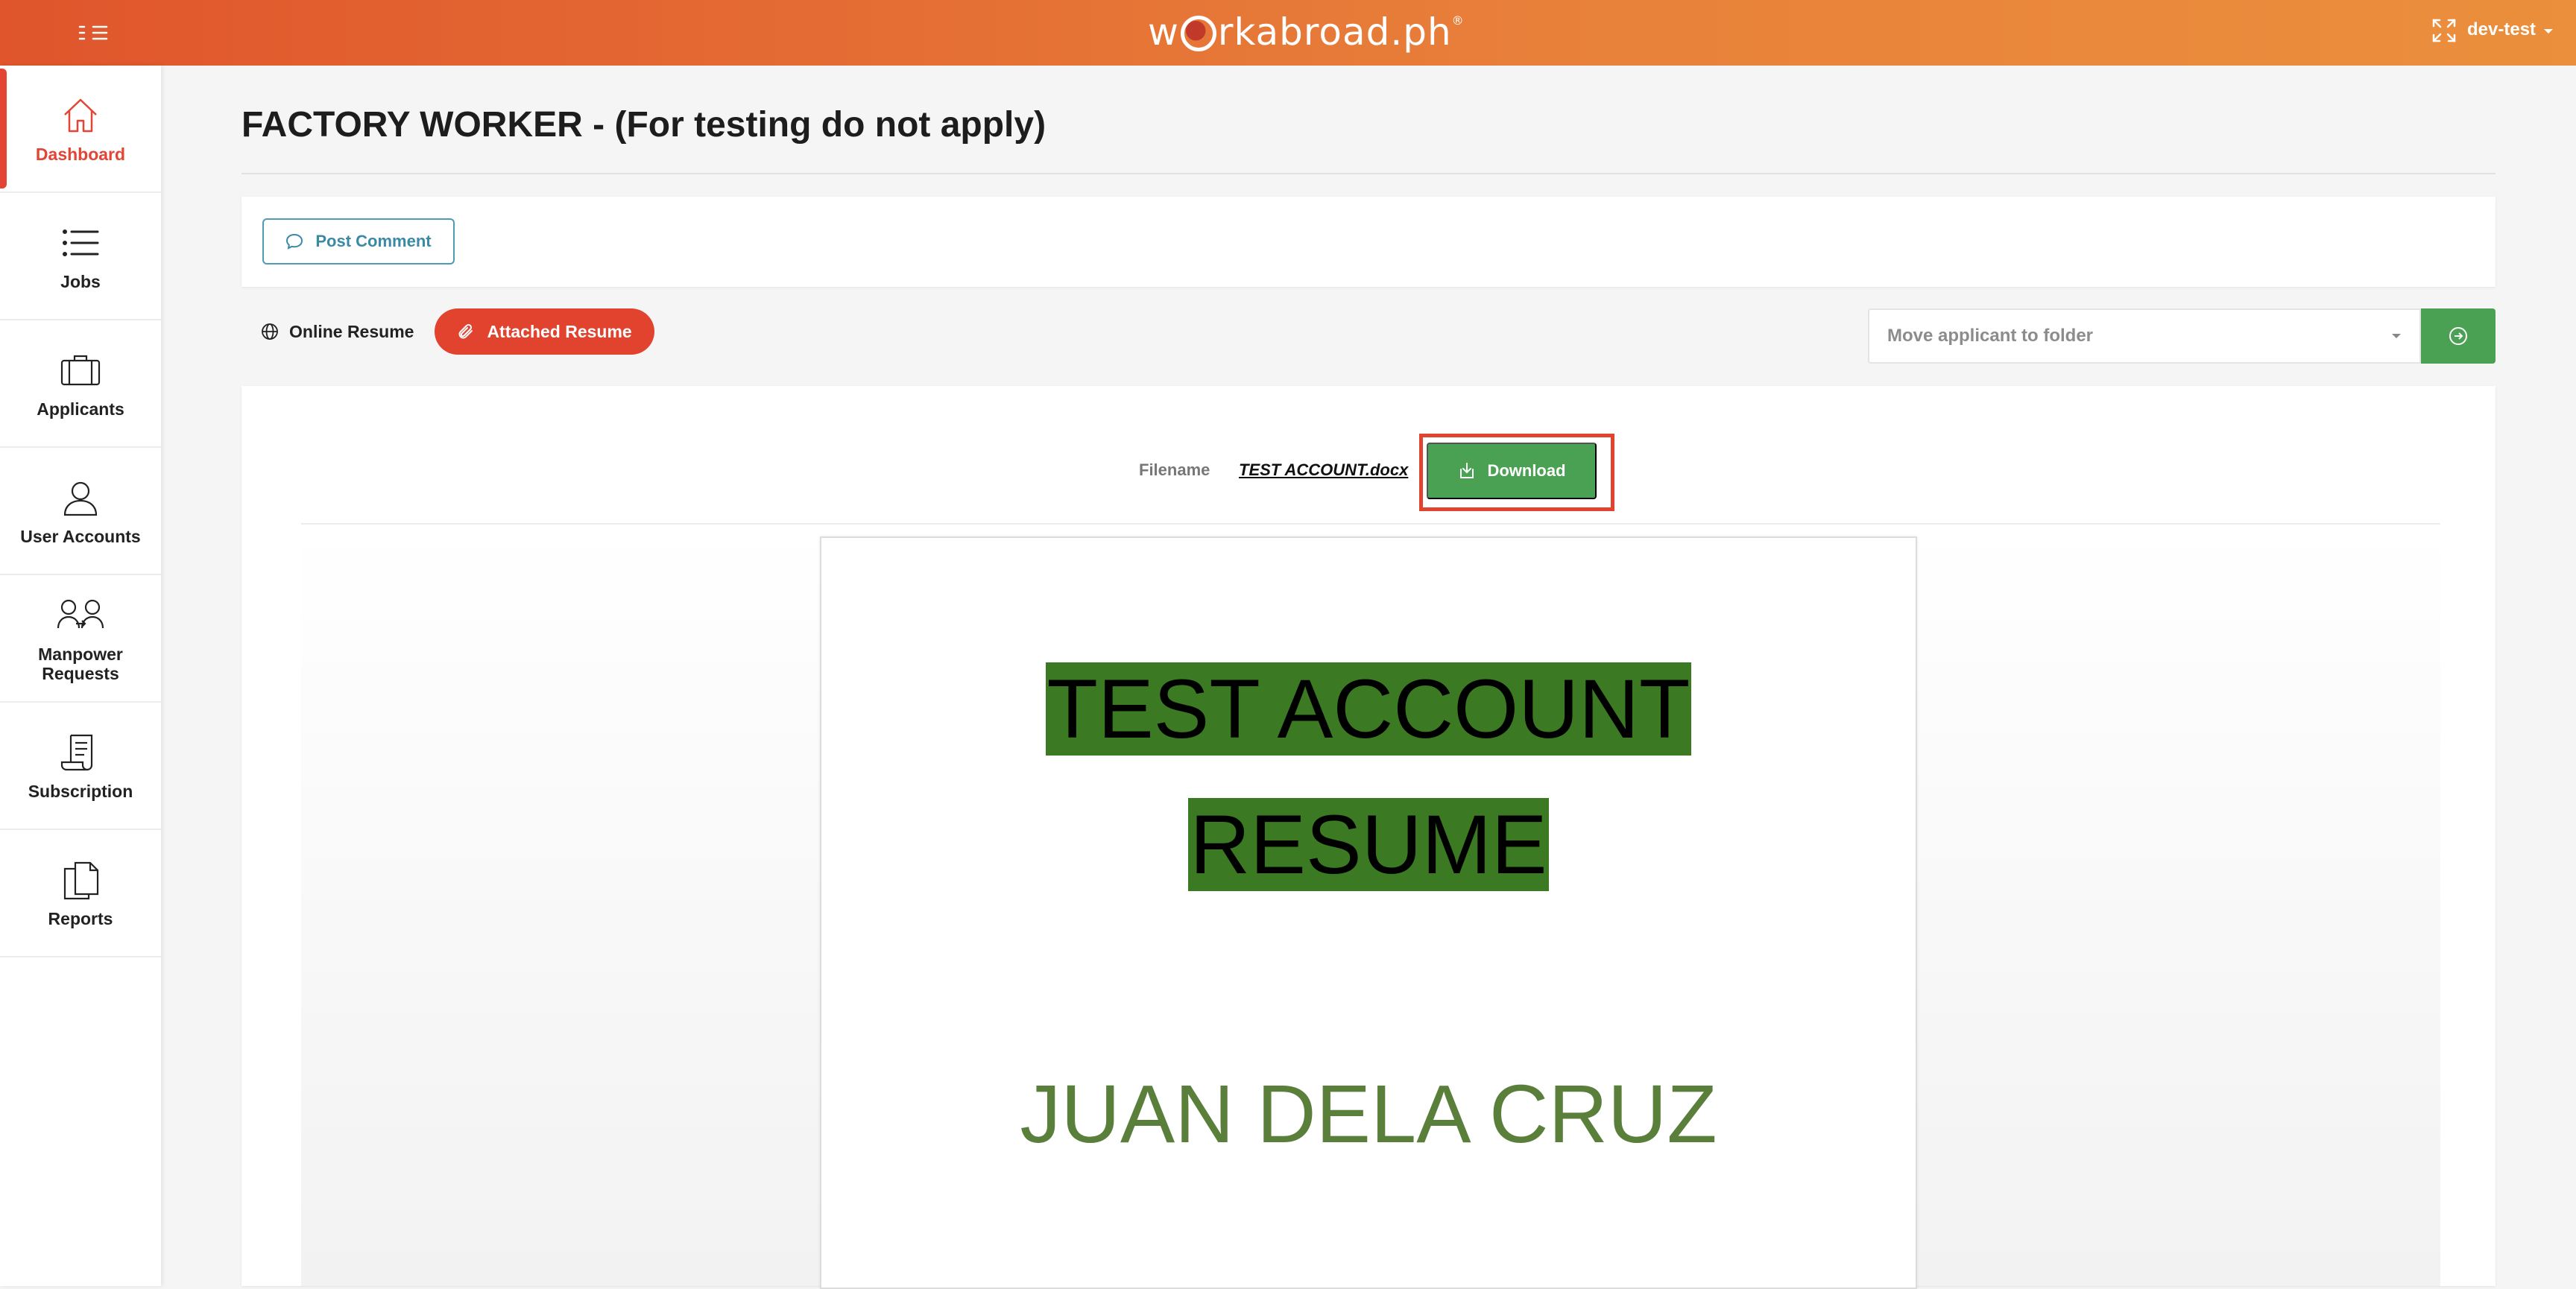 The image size is (2576, 1289). What do you see at coordinates (1323, 470) in the screenshot?
I see `filename-link: TEST ACCOUNT.docx` at bounding box center [1323, 470].